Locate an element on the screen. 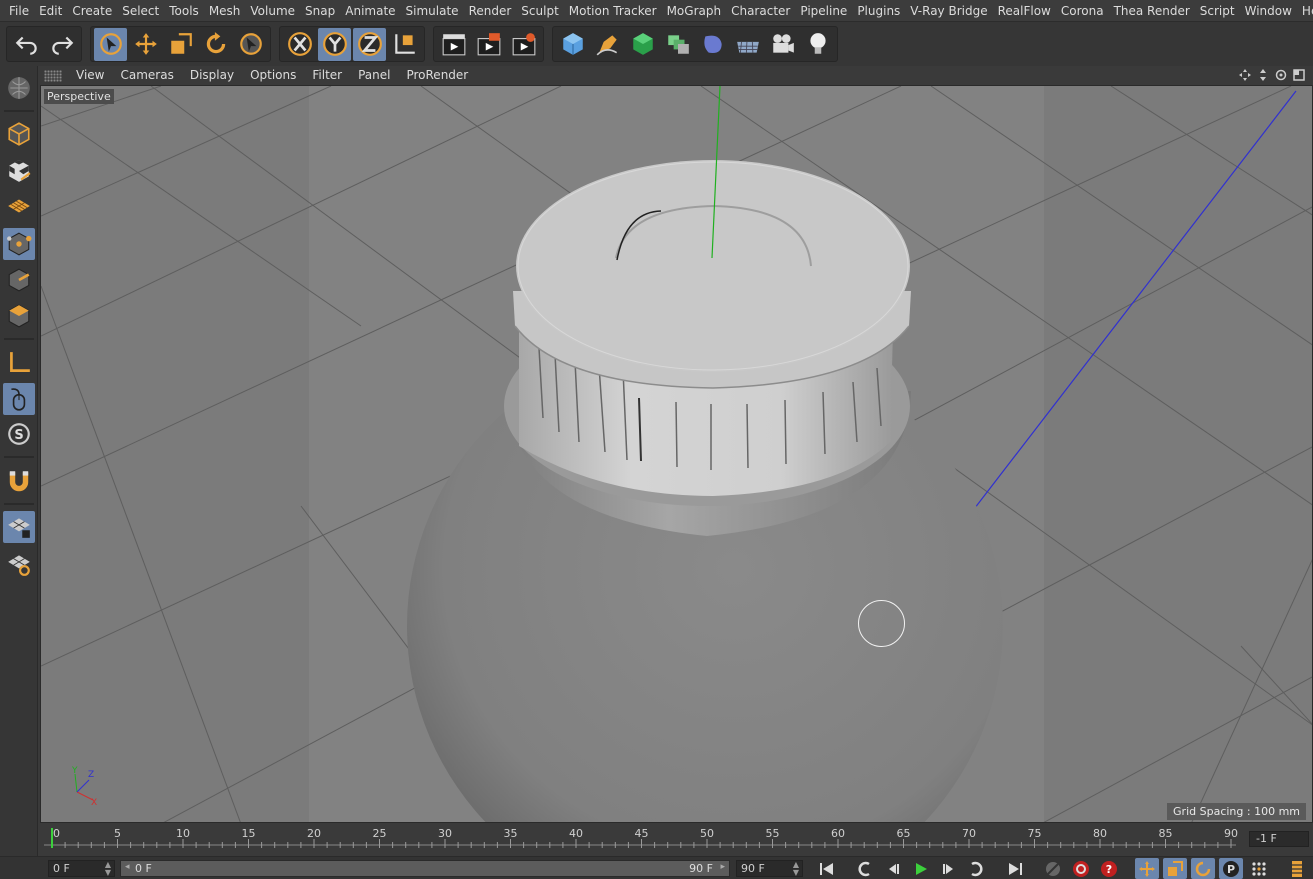  y-axis-button is located at coordinates (334, 44).